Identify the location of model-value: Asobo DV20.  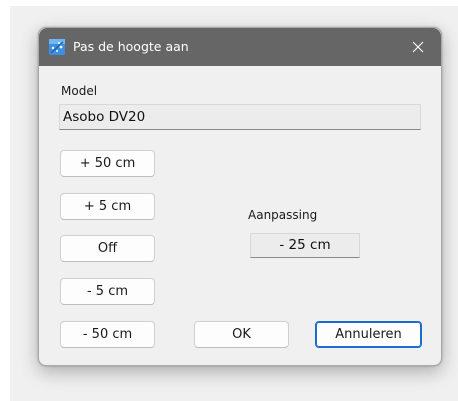
(104, 117).